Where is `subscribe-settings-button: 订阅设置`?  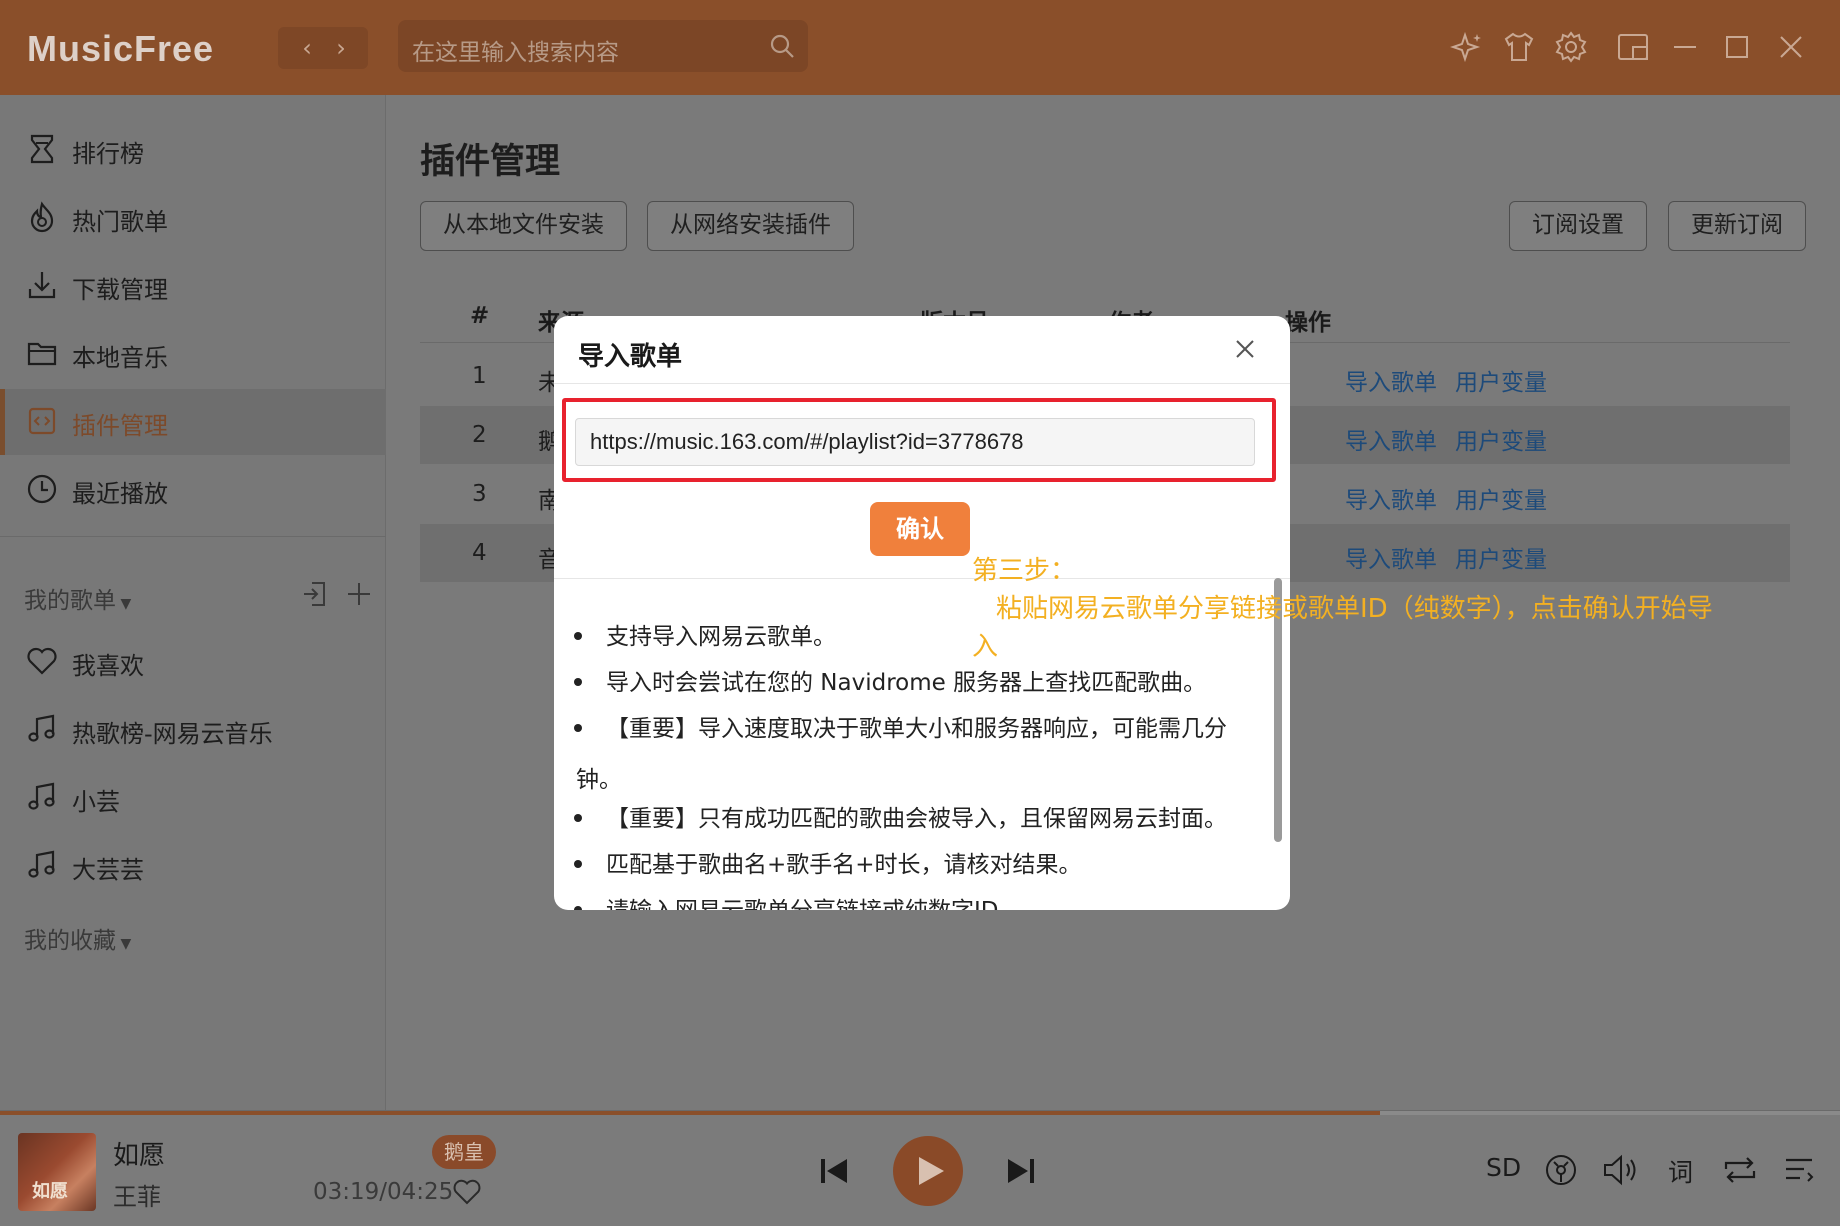
subscribe-settings-button: 订阅设置 is located at coordinates (1578, 226).